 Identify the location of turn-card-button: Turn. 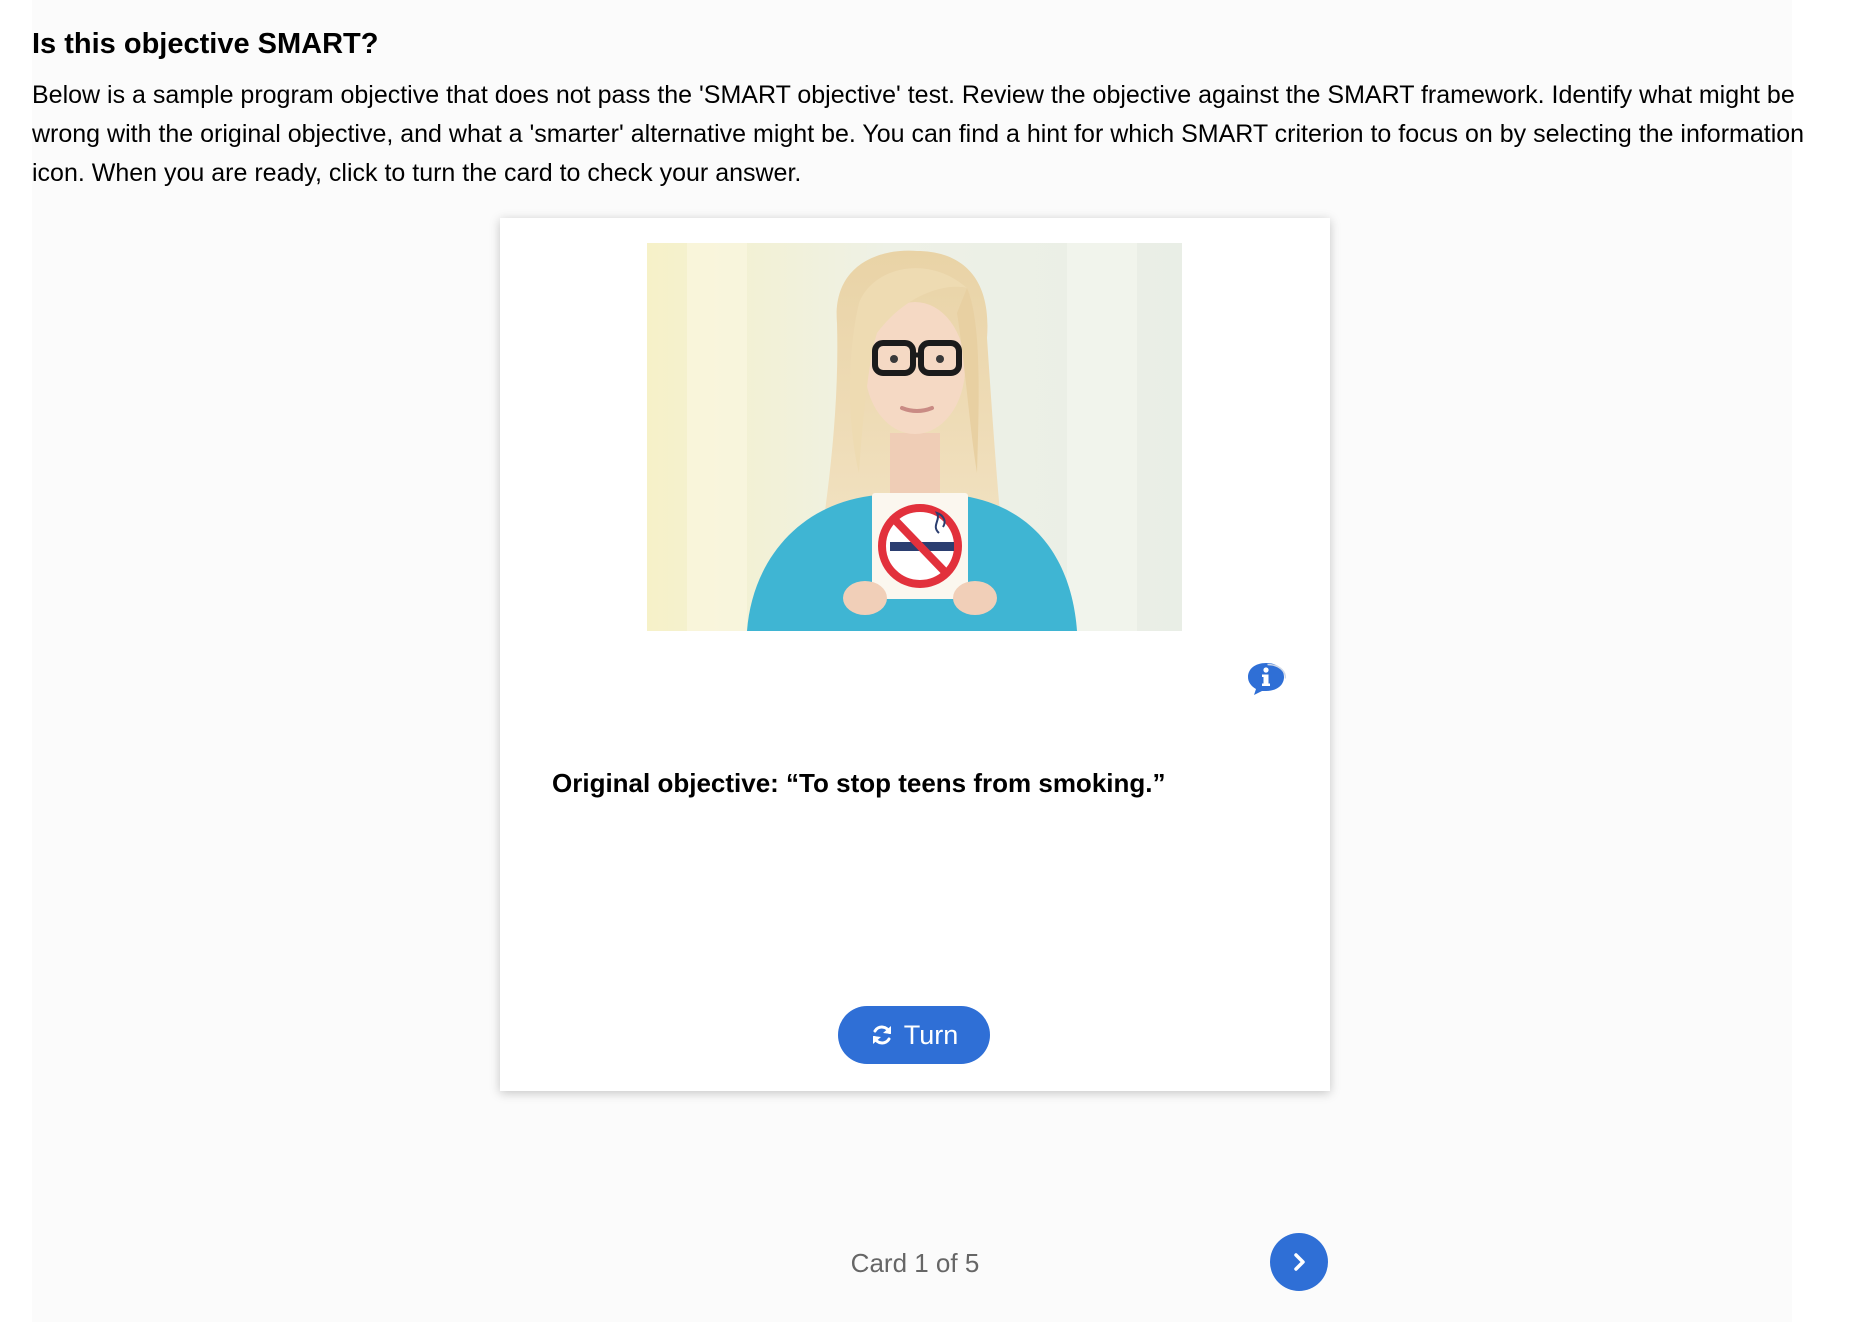
(914, 1035).